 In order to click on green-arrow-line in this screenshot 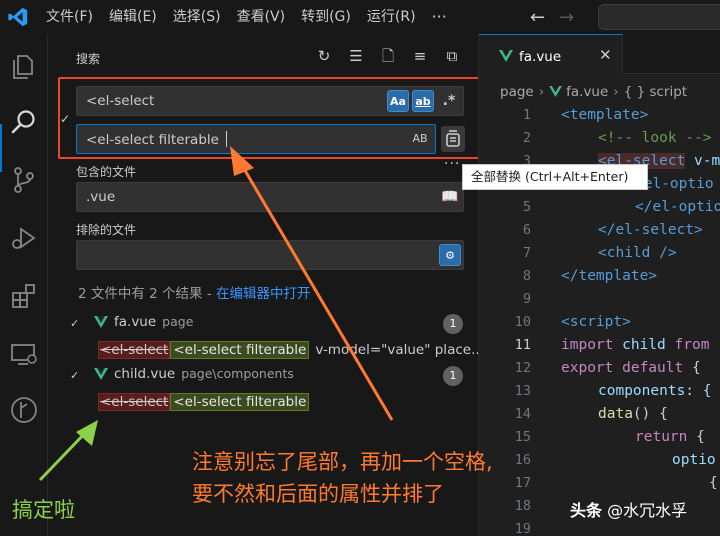, I will do `click(64, 455)`.